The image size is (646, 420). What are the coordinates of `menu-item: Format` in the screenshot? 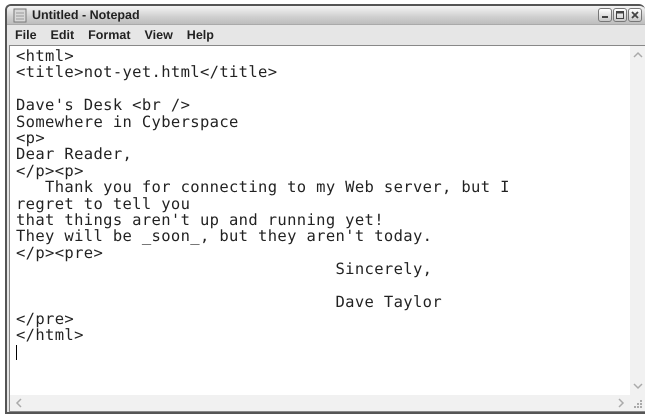 It's located at (109, 35).